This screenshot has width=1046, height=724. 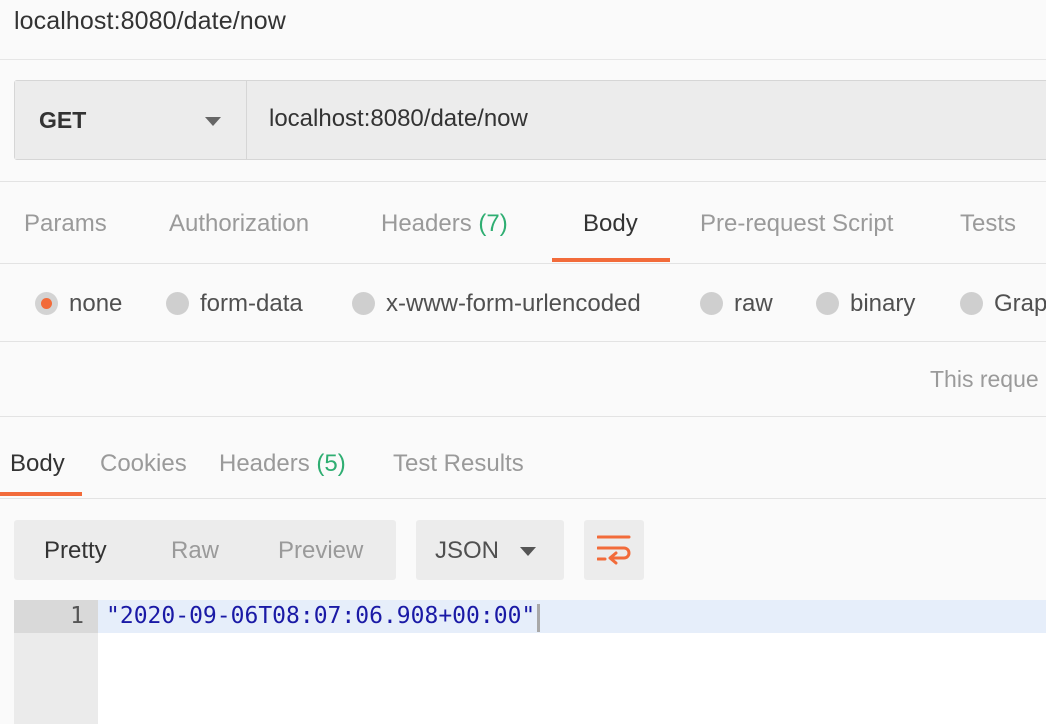 I want to click on tab-tests: Tests, so click(x=988, y=224).